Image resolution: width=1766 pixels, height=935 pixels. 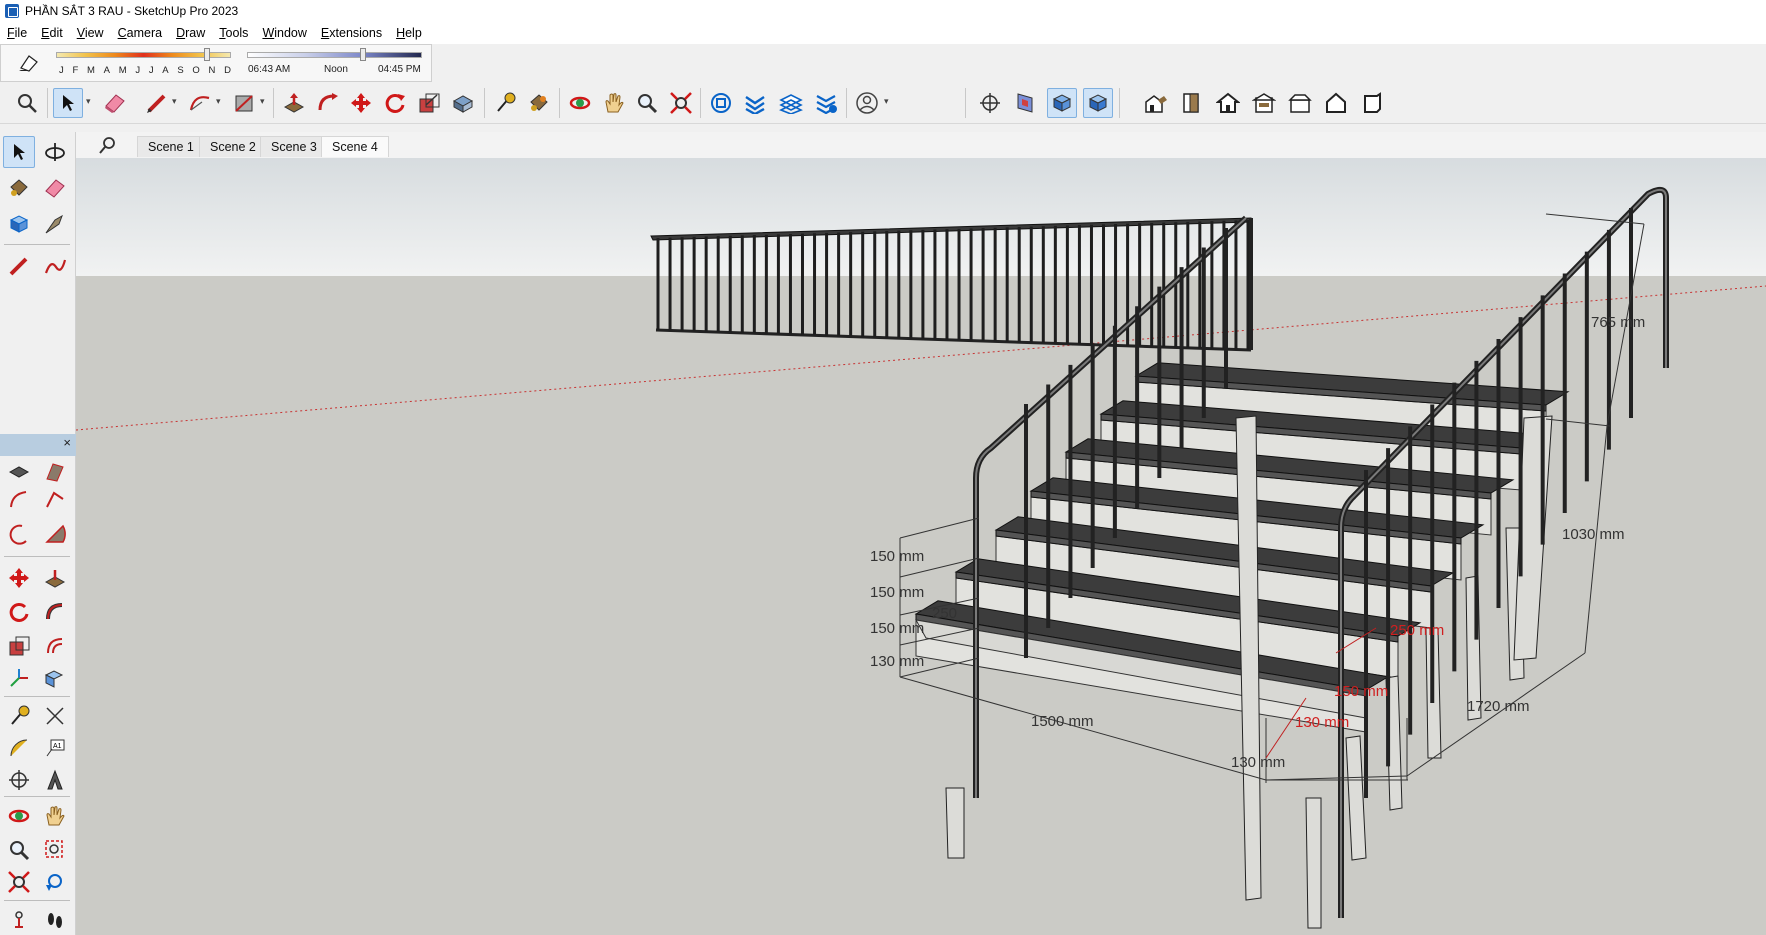 What do you see at coordinates (1228, 103) in the screenshot?
I see `top-view-icon` at bounding box center [1228, 103].